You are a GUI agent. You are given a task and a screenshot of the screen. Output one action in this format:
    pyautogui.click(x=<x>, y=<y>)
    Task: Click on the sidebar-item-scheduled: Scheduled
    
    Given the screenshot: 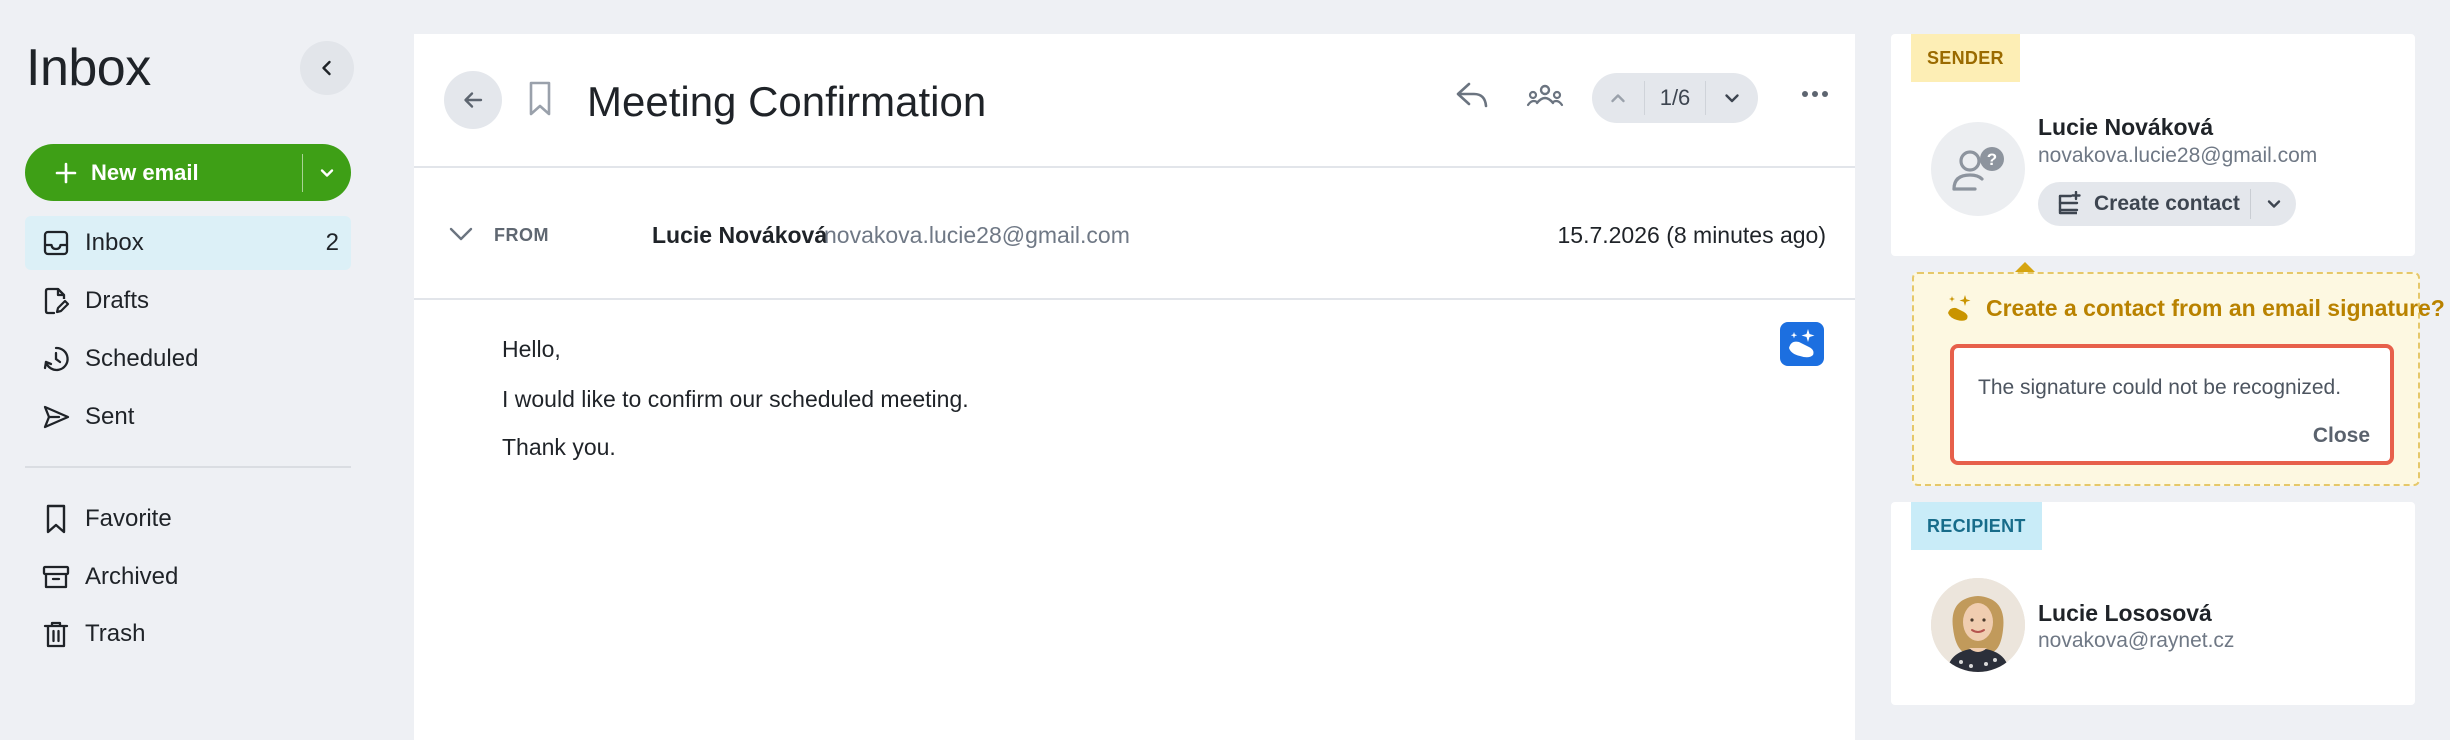 What is the action you would take?
    pyautogui.click(x=188, y=359)
    